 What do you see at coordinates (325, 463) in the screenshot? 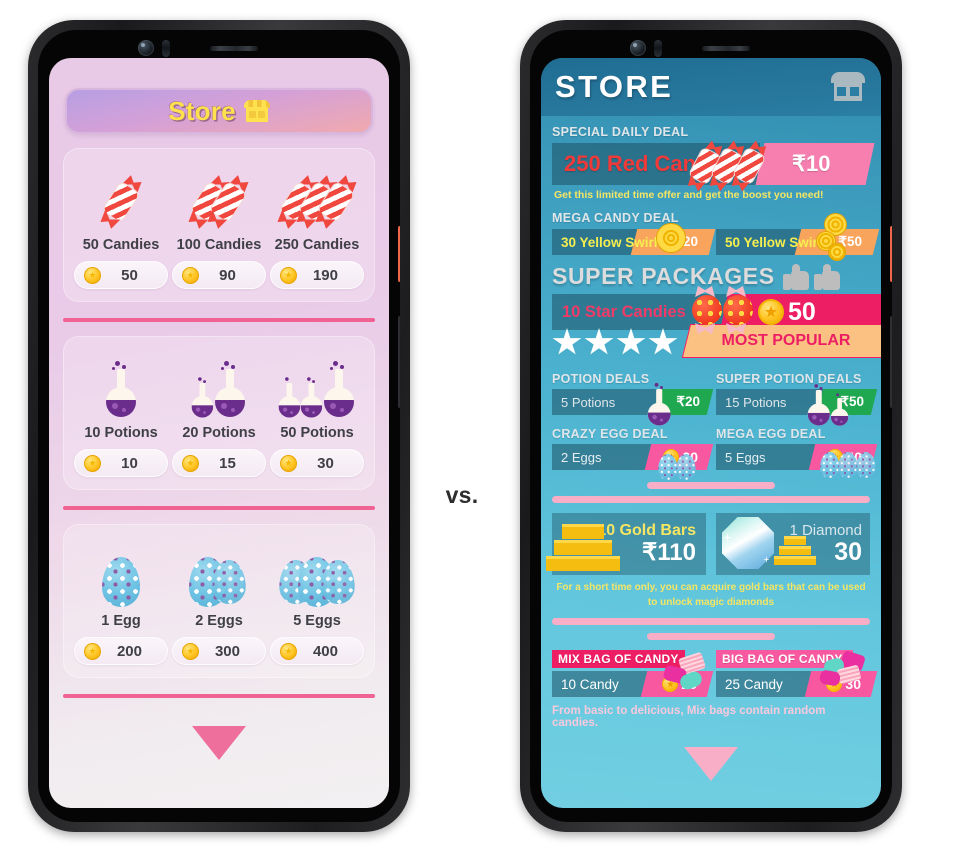
I see `price-value: 30` at bounding box center [325, 463].